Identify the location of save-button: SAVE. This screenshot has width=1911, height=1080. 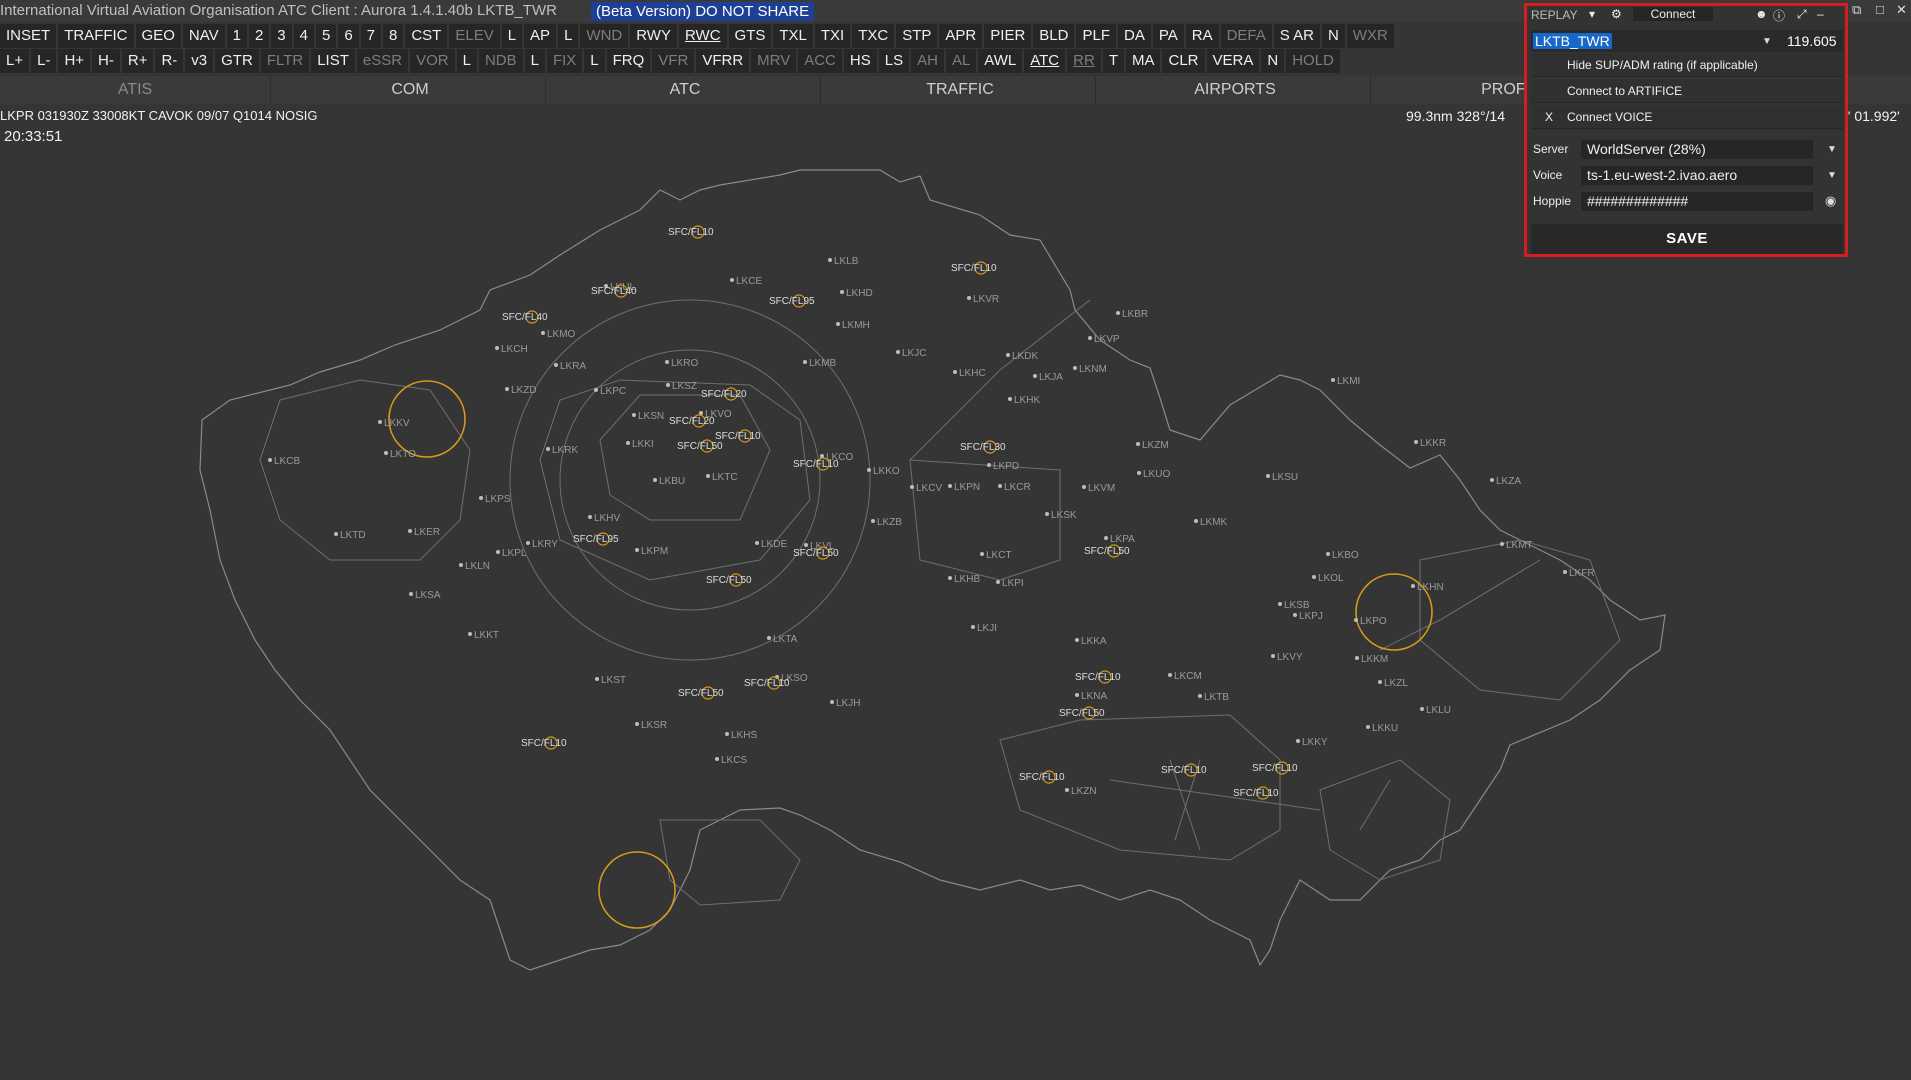
(1687, 239).